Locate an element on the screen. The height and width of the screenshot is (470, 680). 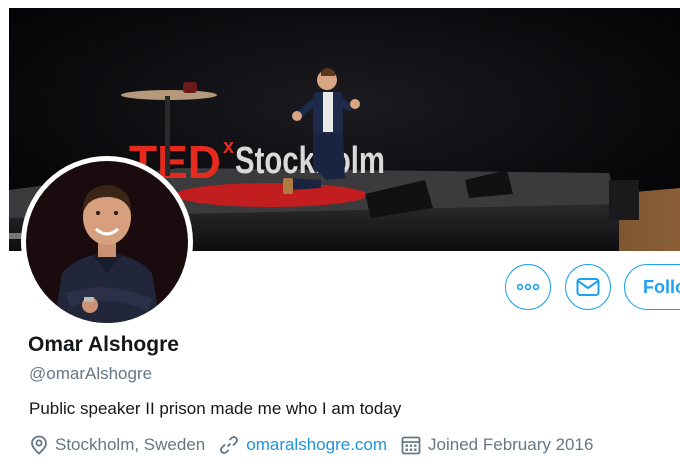
display-name: Omar Alshogre is located at coordinates (103, 344).